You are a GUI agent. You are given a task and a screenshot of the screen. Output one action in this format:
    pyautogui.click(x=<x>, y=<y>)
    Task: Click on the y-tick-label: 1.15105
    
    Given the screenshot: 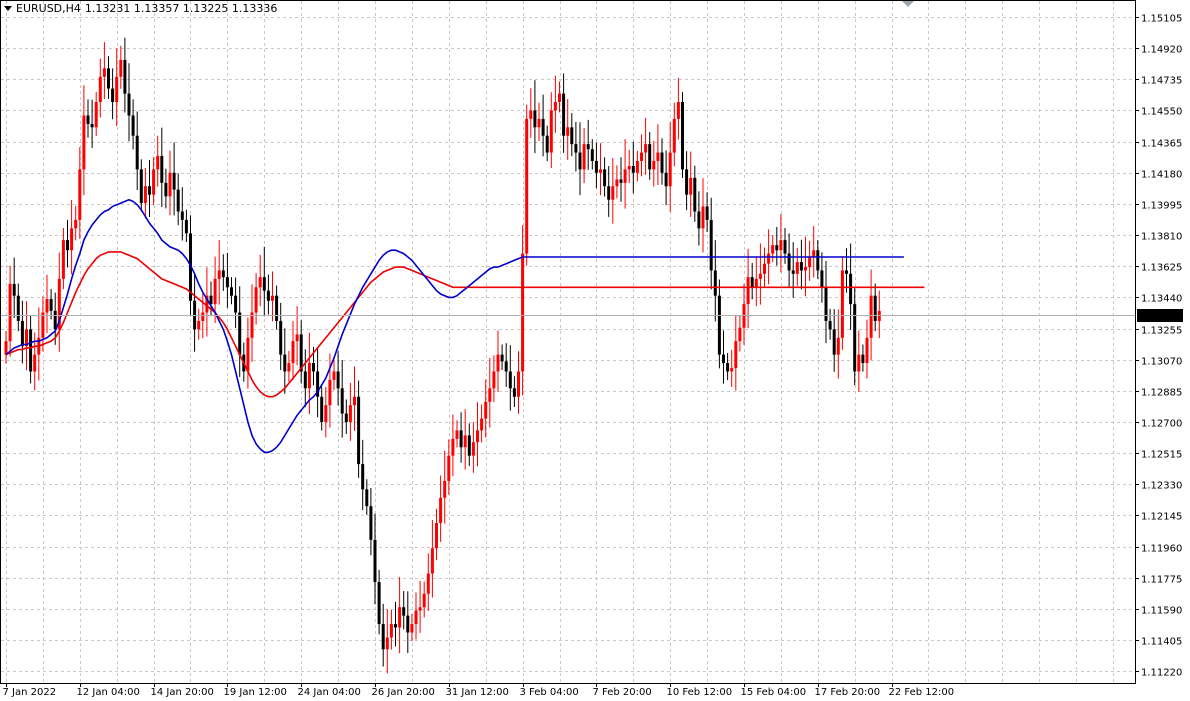 What is the action you would take?
    pyautogui.click(x=1161, y=19)
    